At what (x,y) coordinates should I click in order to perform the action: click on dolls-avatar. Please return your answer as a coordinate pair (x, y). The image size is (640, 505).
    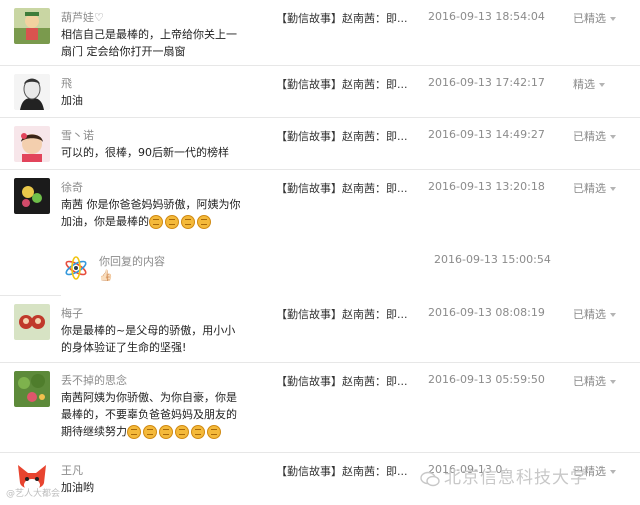
    Looking at the image, I should click on (32, 322).